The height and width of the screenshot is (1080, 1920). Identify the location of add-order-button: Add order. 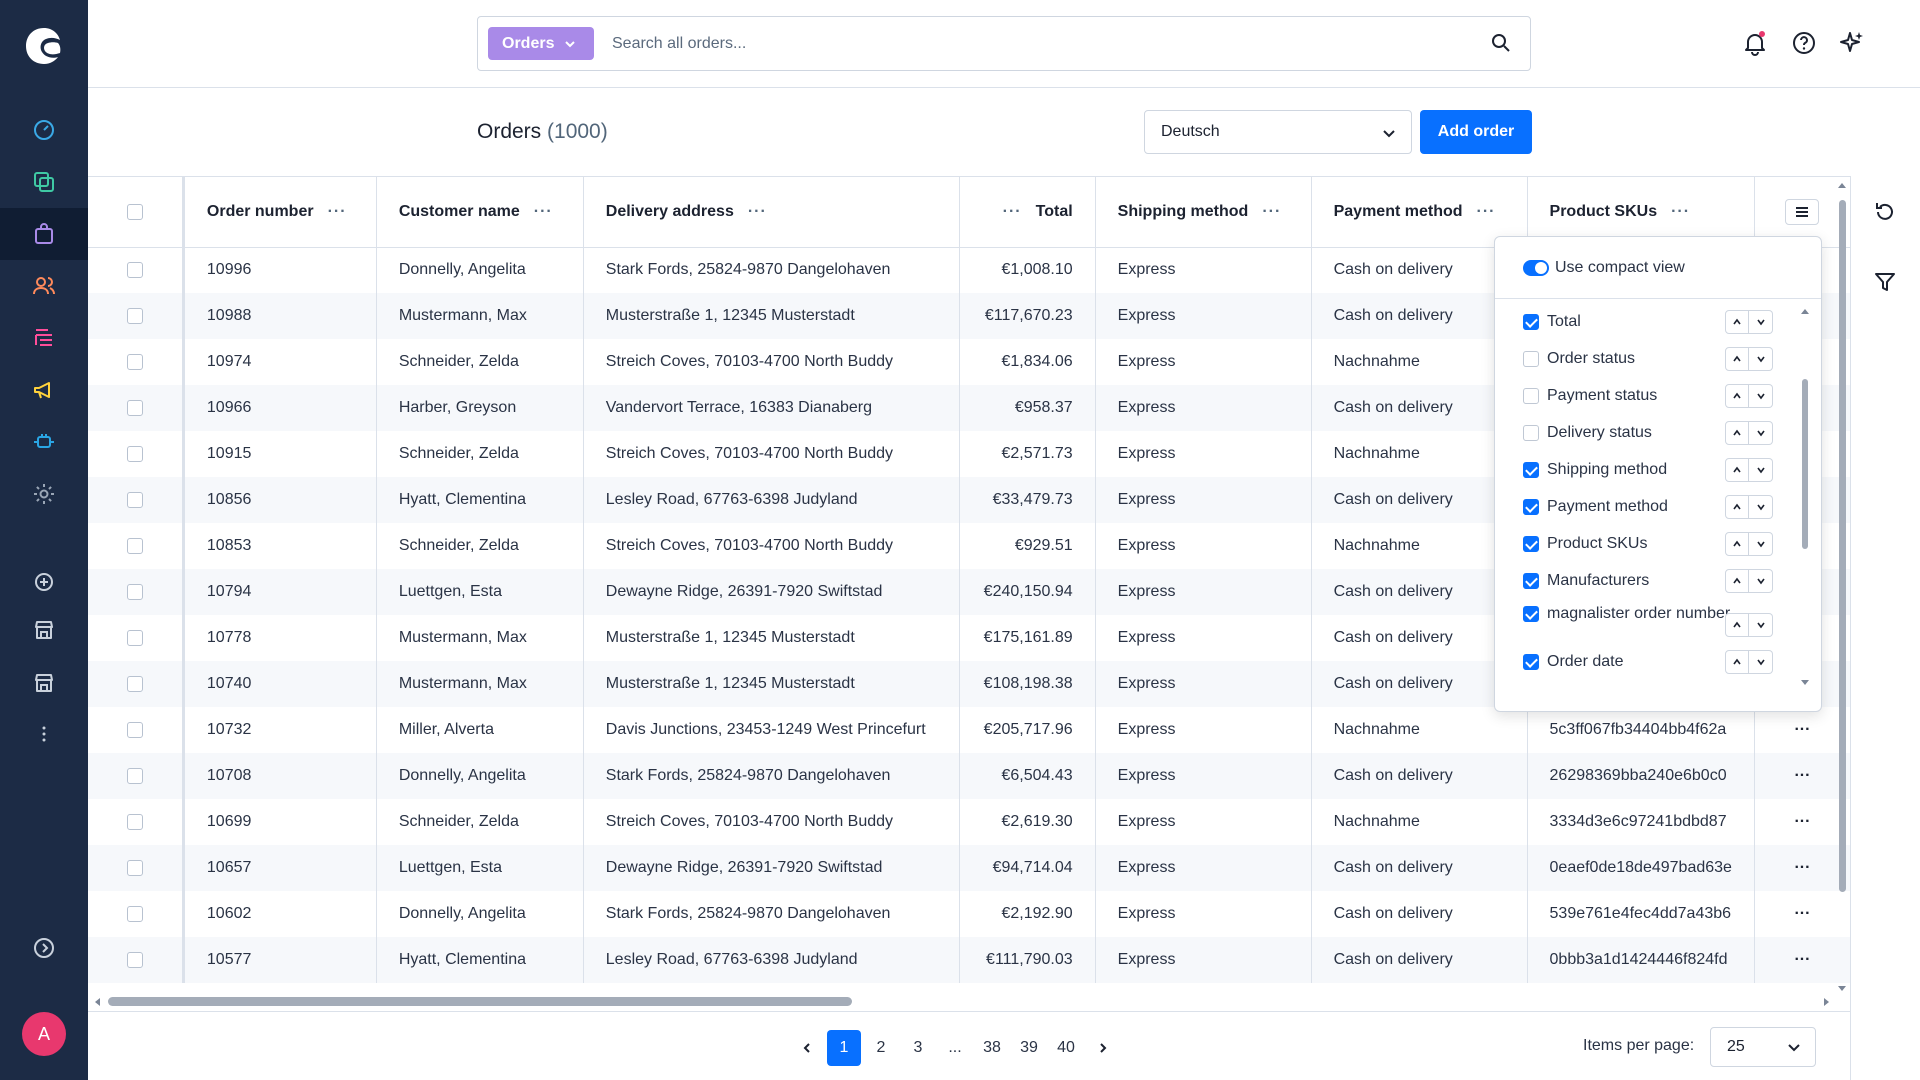
(1476, 132).